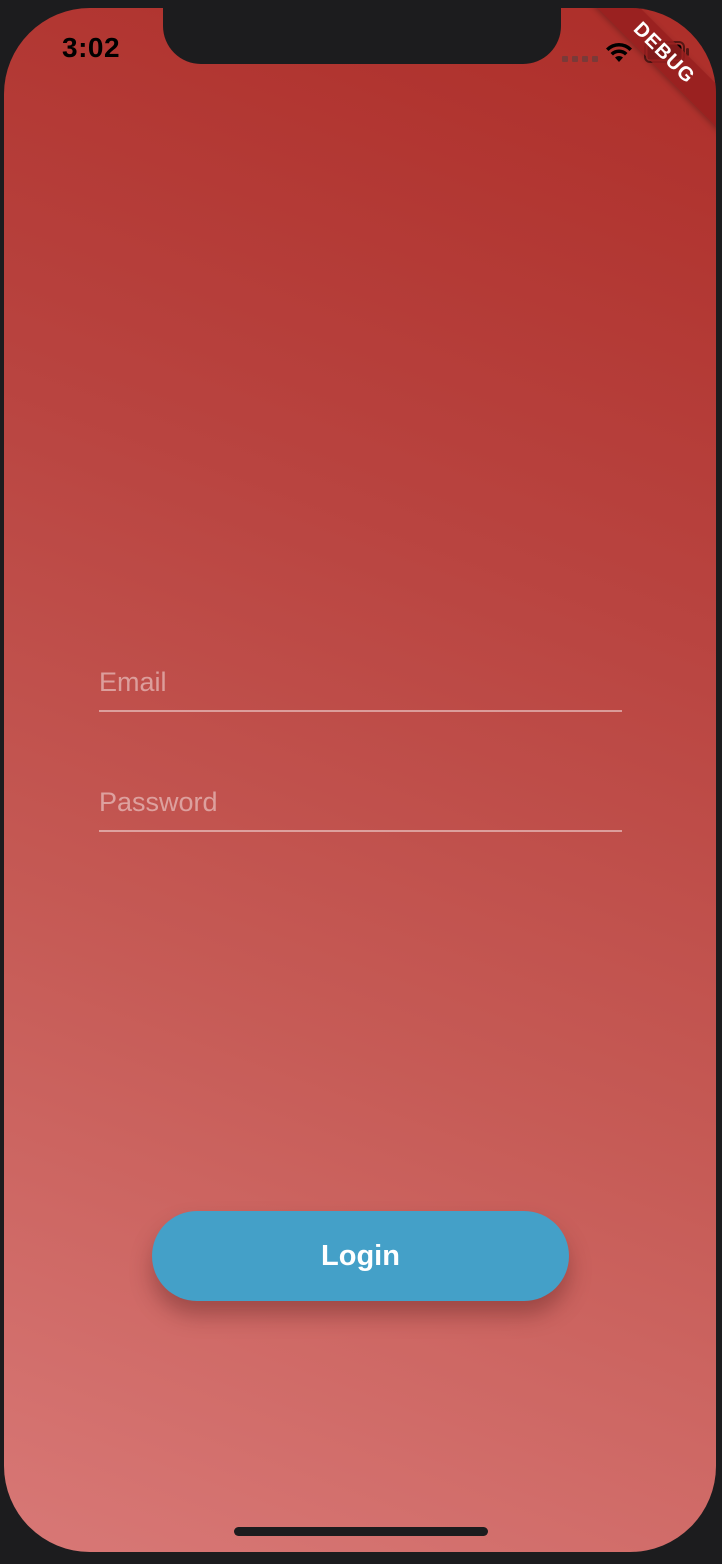 This screenshot has width=722, height=1564. I want to click on debug-banner: DEBUG, so click(645, 75).